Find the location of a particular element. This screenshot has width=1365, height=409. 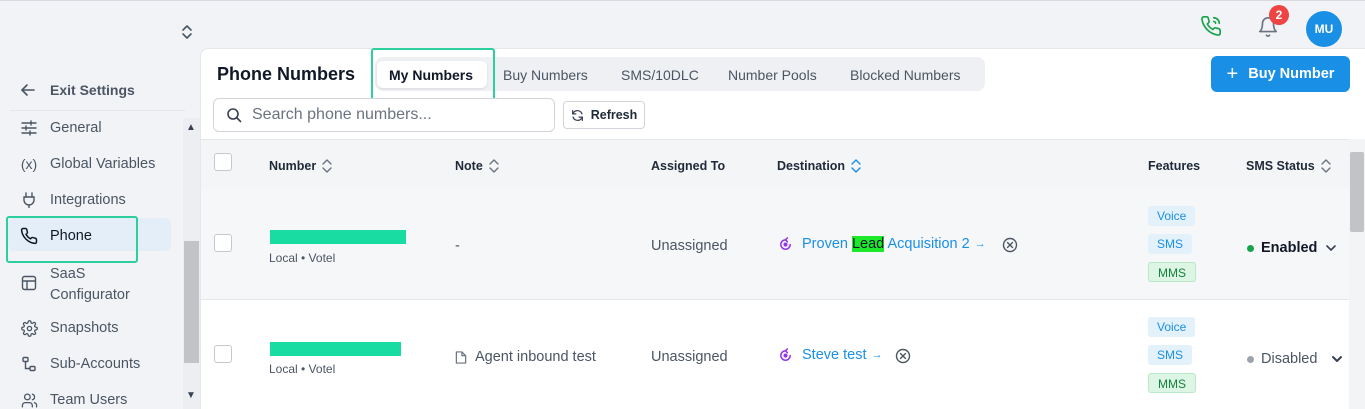

sidebar-item-global-variables: (x) Global Variables is located at coordinates (88, 164).